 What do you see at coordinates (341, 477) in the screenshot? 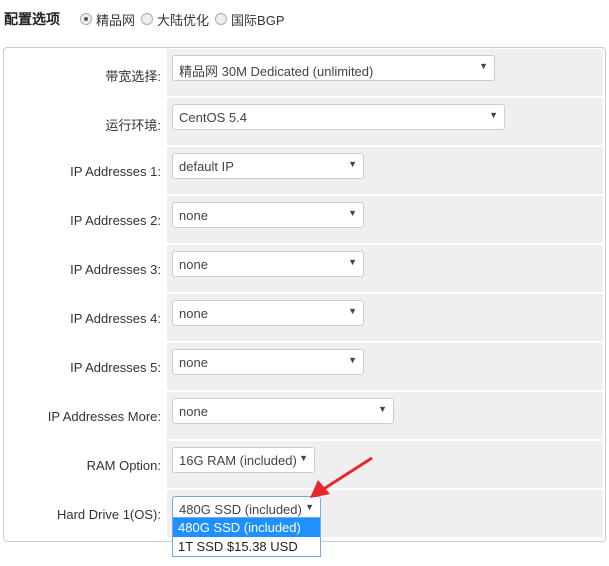
I see `annotation-arrow` at bounding box center [341, 477].